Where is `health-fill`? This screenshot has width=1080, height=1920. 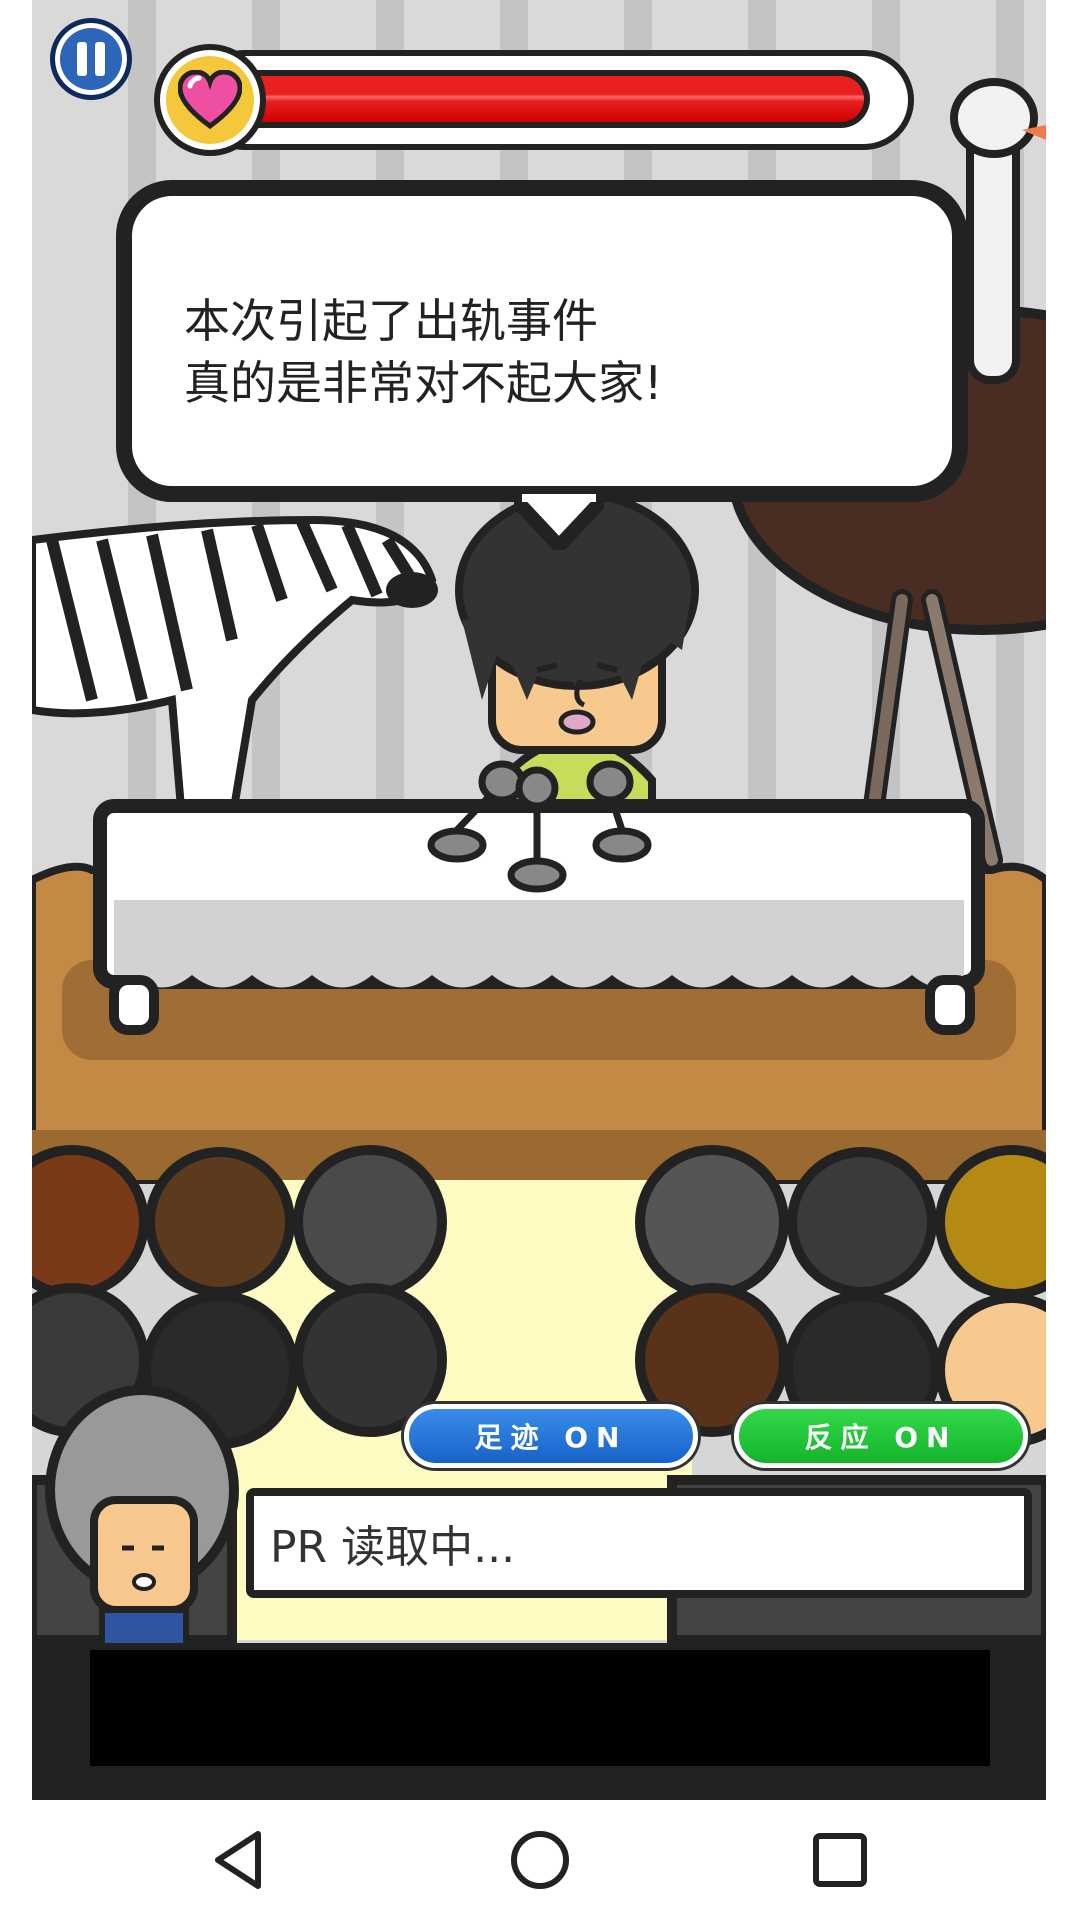 health-fill is located at coordinates (550, 99).